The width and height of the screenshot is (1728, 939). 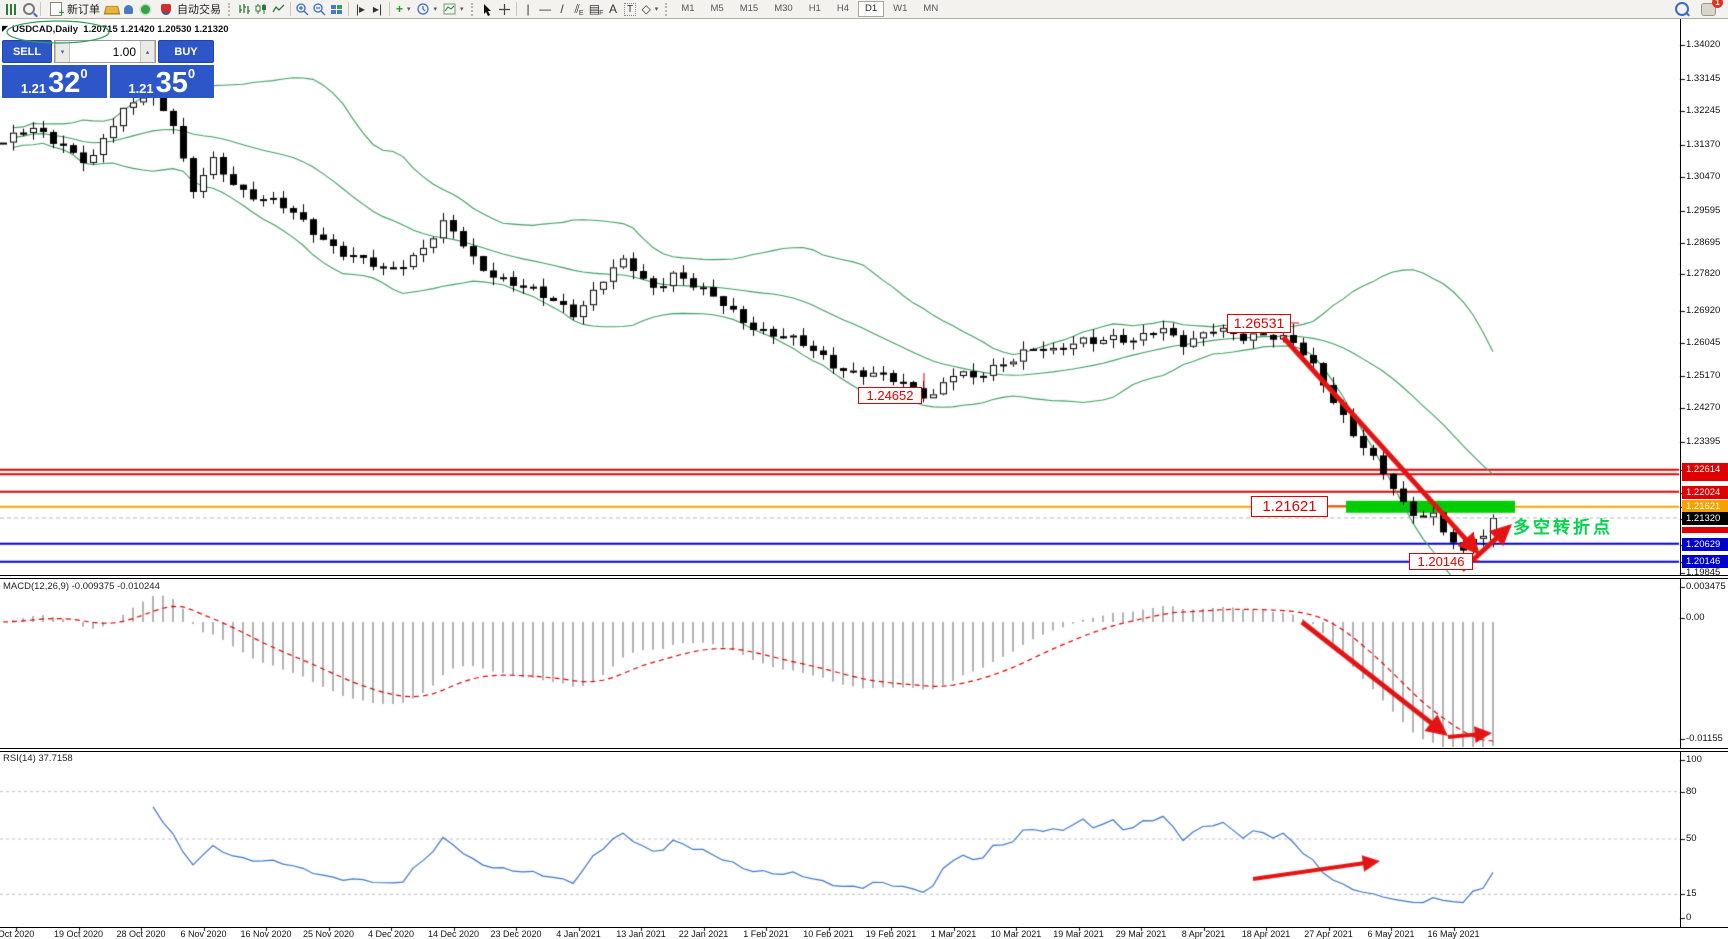 What do you see at coordinates (579, 9) in the screenshot?
I see `equidistant-channel-icon: ⫽ E` at bounding box center [579, 9].